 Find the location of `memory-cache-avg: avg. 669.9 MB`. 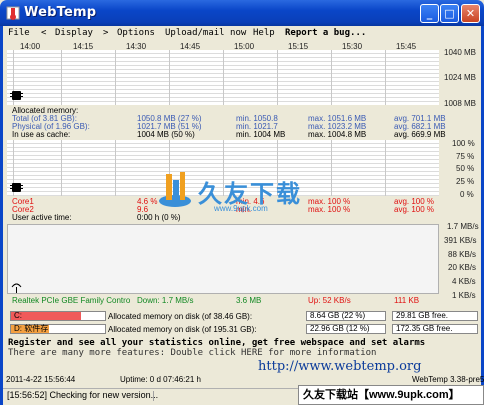

memory-cache-avg: avg. 669.9 MB is located at coordinates (420, 134).